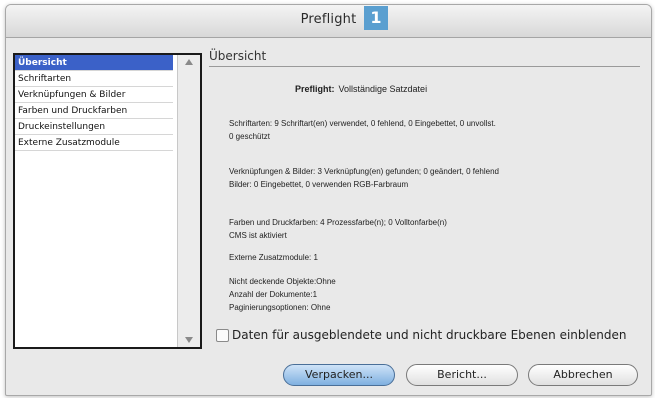  I want to click on summary-label: Preflight:, so click(315, 89).